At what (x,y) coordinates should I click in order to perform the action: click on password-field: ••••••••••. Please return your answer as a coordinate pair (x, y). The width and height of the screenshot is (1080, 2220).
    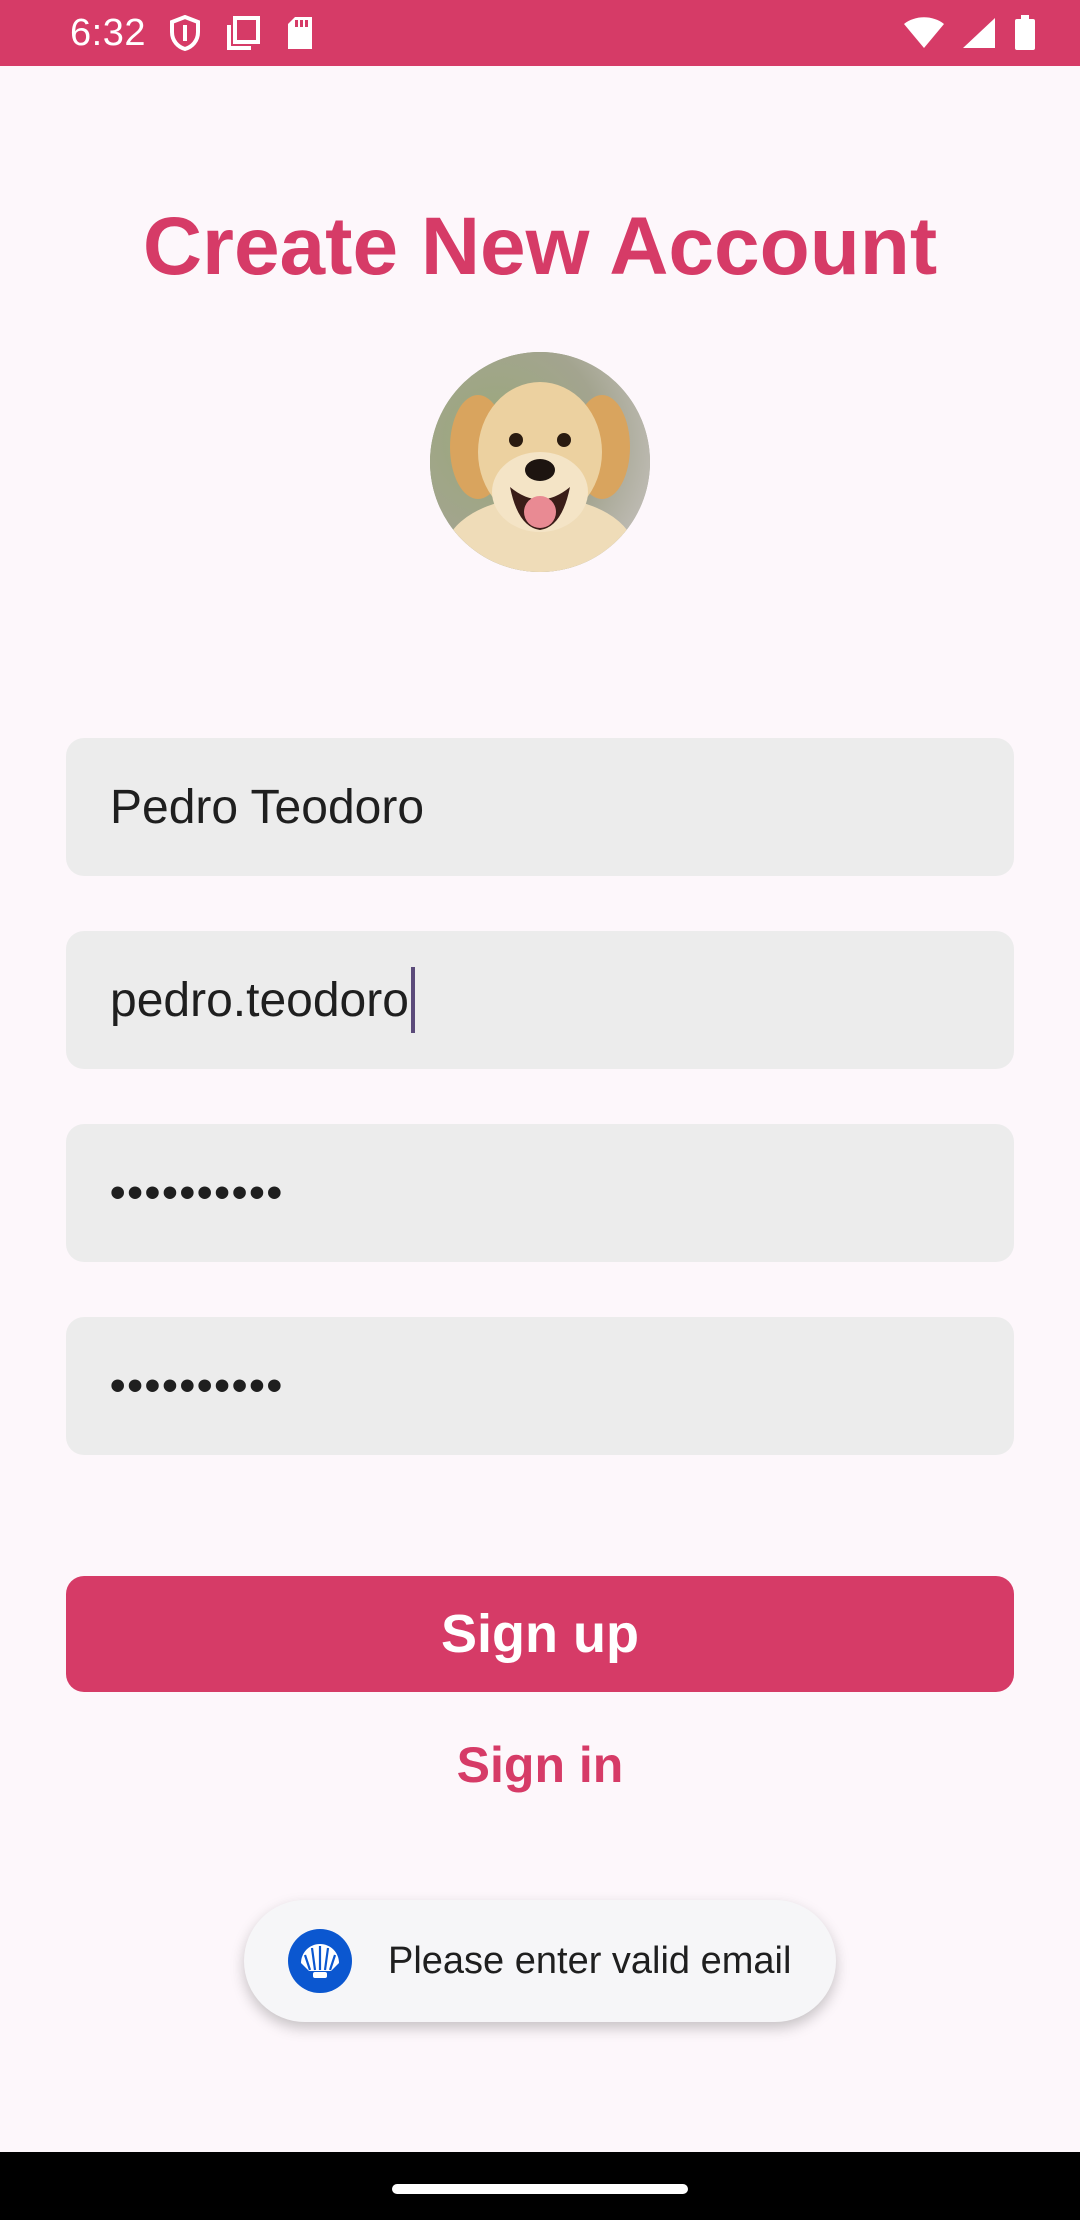
    Looking at the image, I should click on (540, 1193).